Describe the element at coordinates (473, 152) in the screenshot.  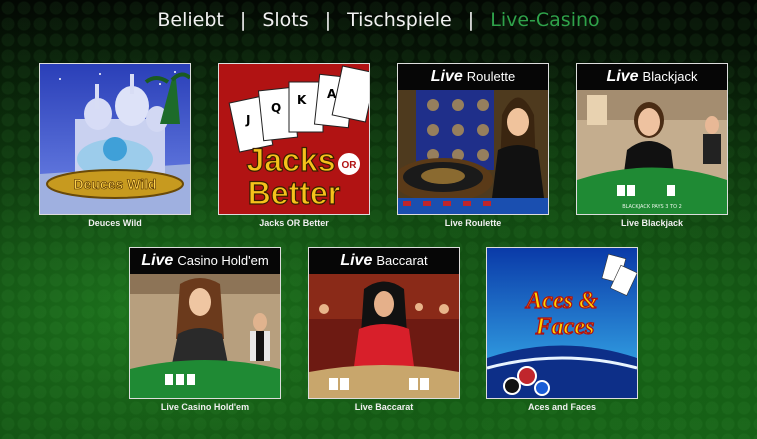
I see `roulette-scene` at that location.